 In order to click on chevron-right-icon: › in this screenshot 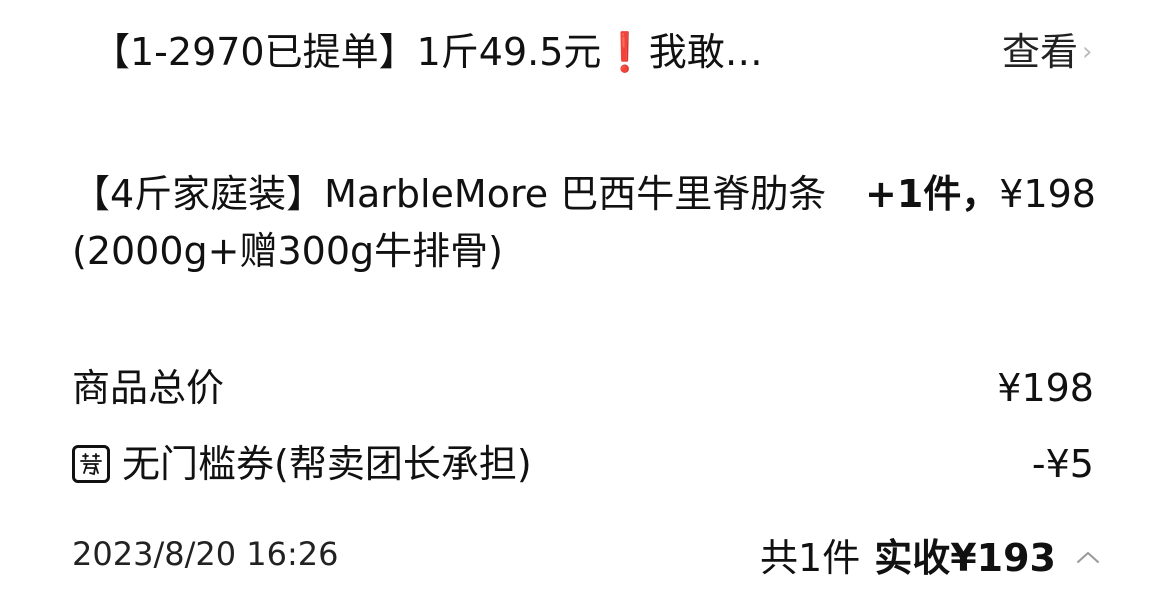, I will do `click(1087, 52)`.